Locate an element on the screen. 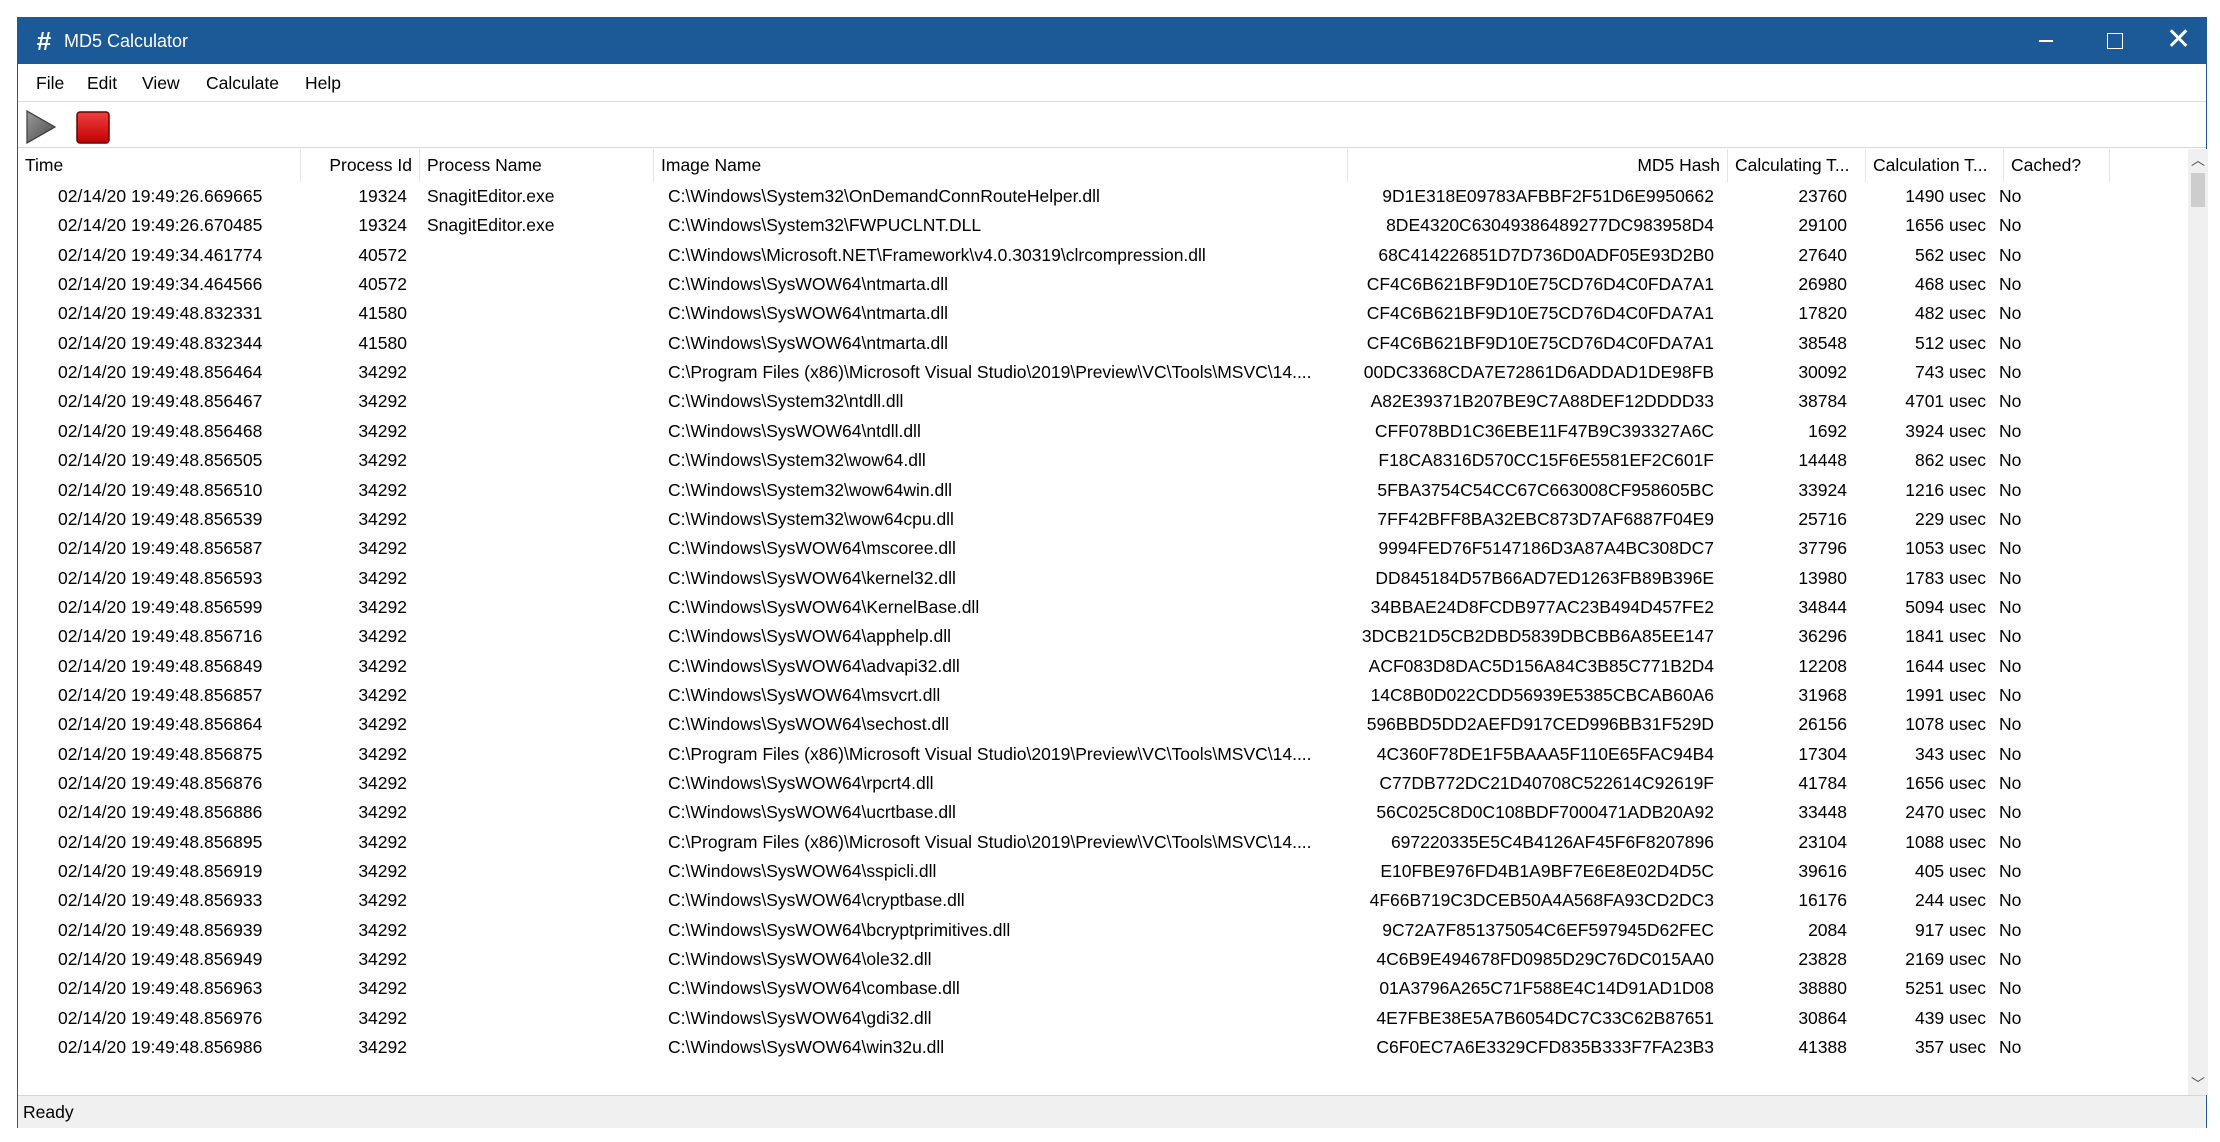 The image size is (2220, 1142). close-icon: ✕ is located at coordinates (2179, 39).